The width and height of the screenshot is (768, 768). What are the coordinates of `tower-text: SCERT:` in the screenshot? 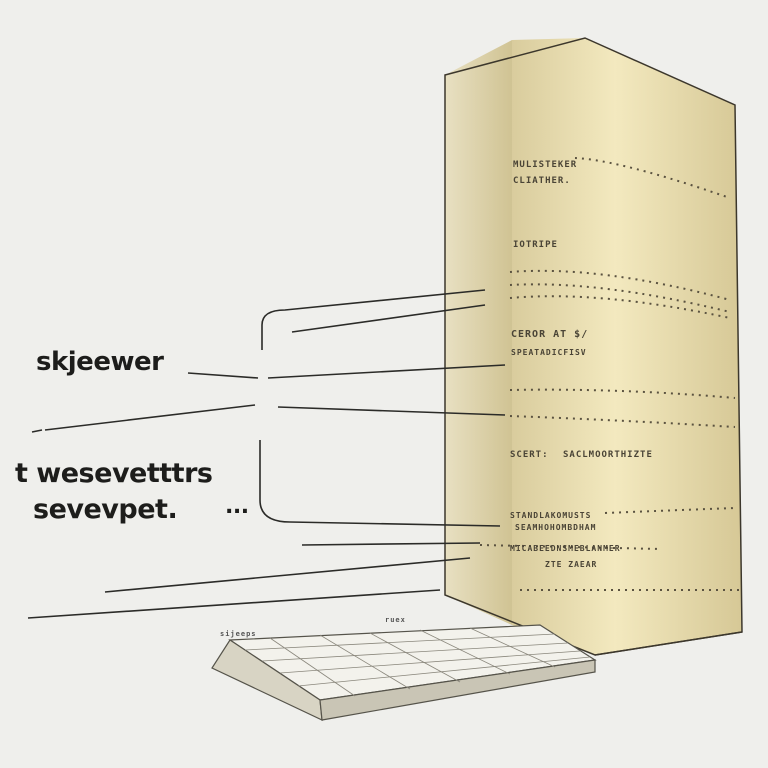 It's located at (529, 455).